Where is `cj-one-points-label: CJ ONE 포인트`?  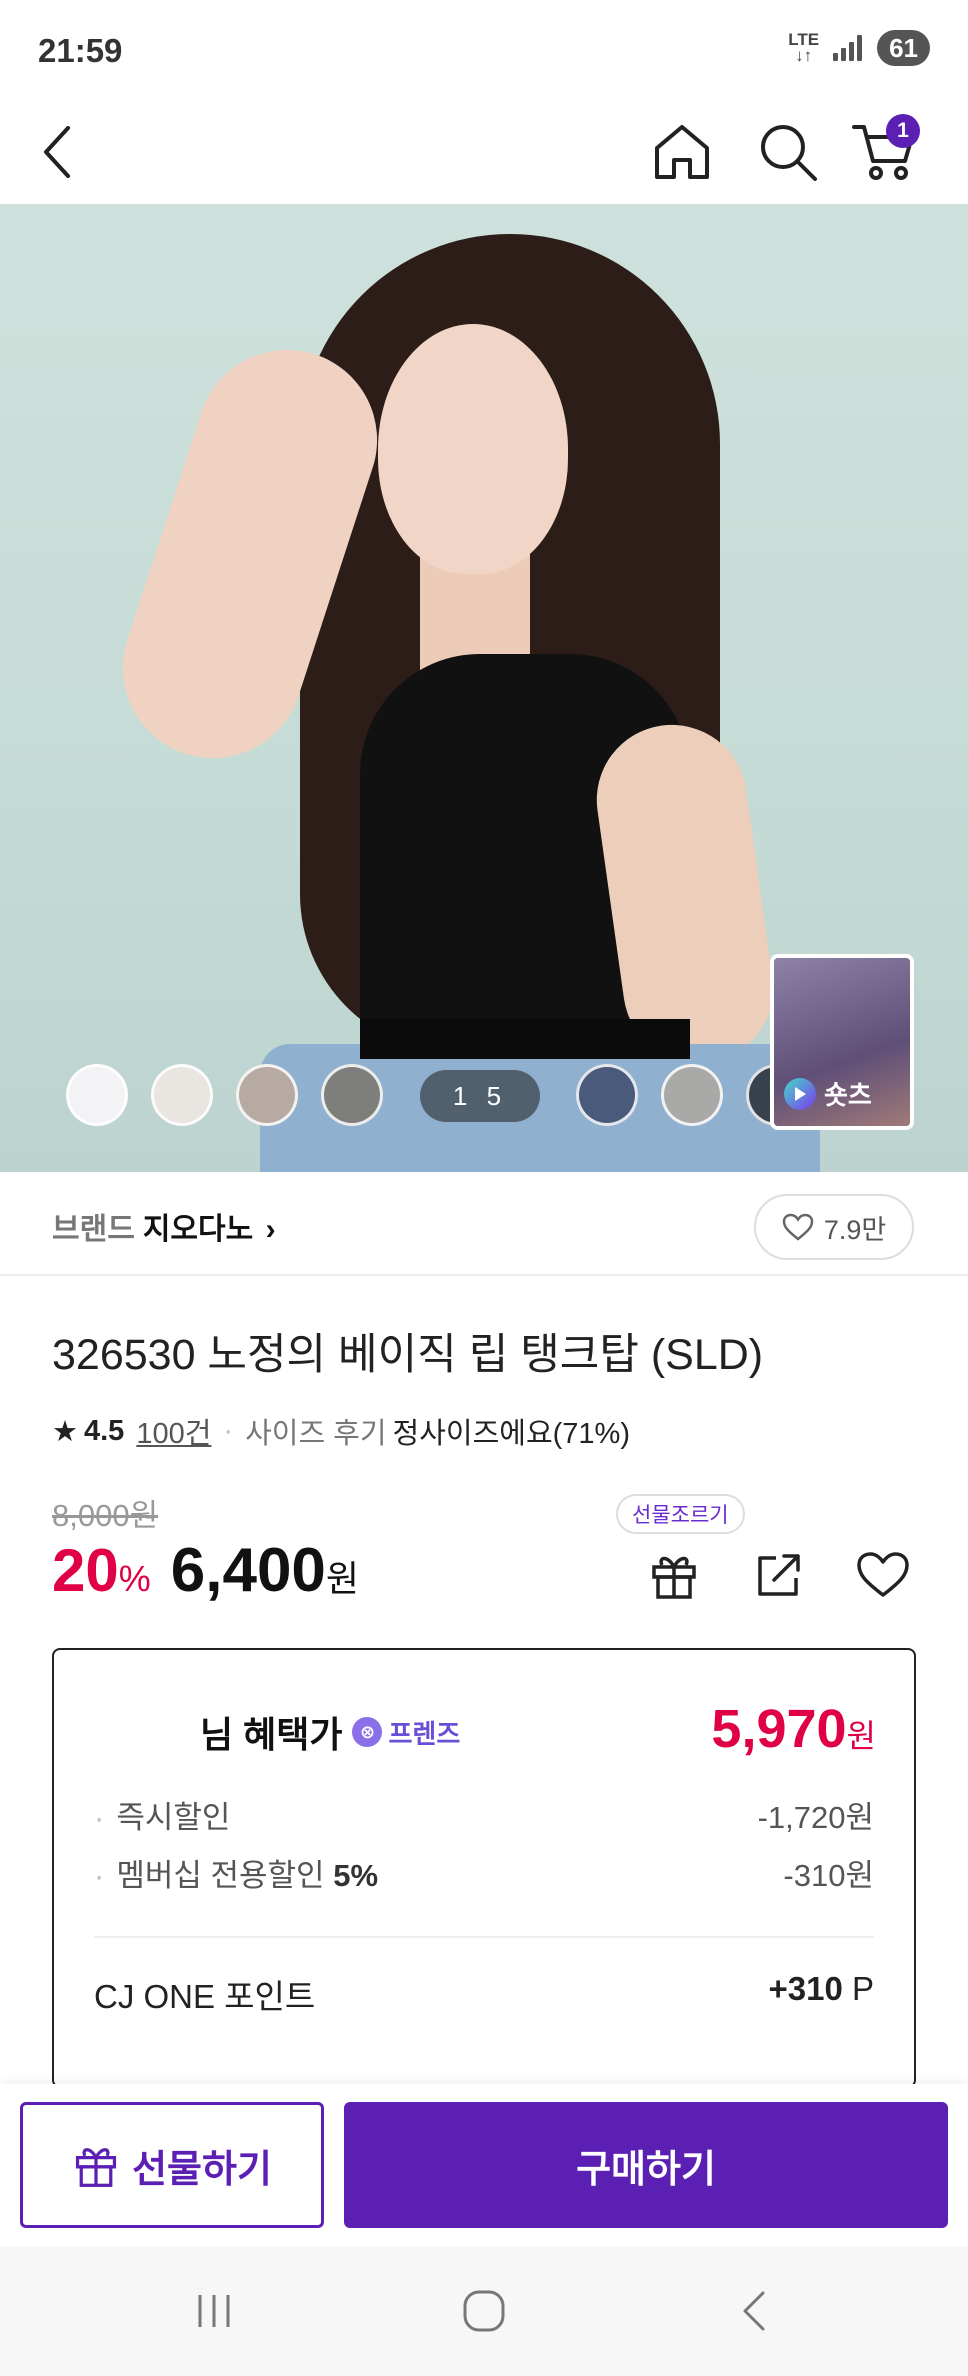 cj-one-points-label: CJ ONE 포인트 is located at coordinates (205, 1996).